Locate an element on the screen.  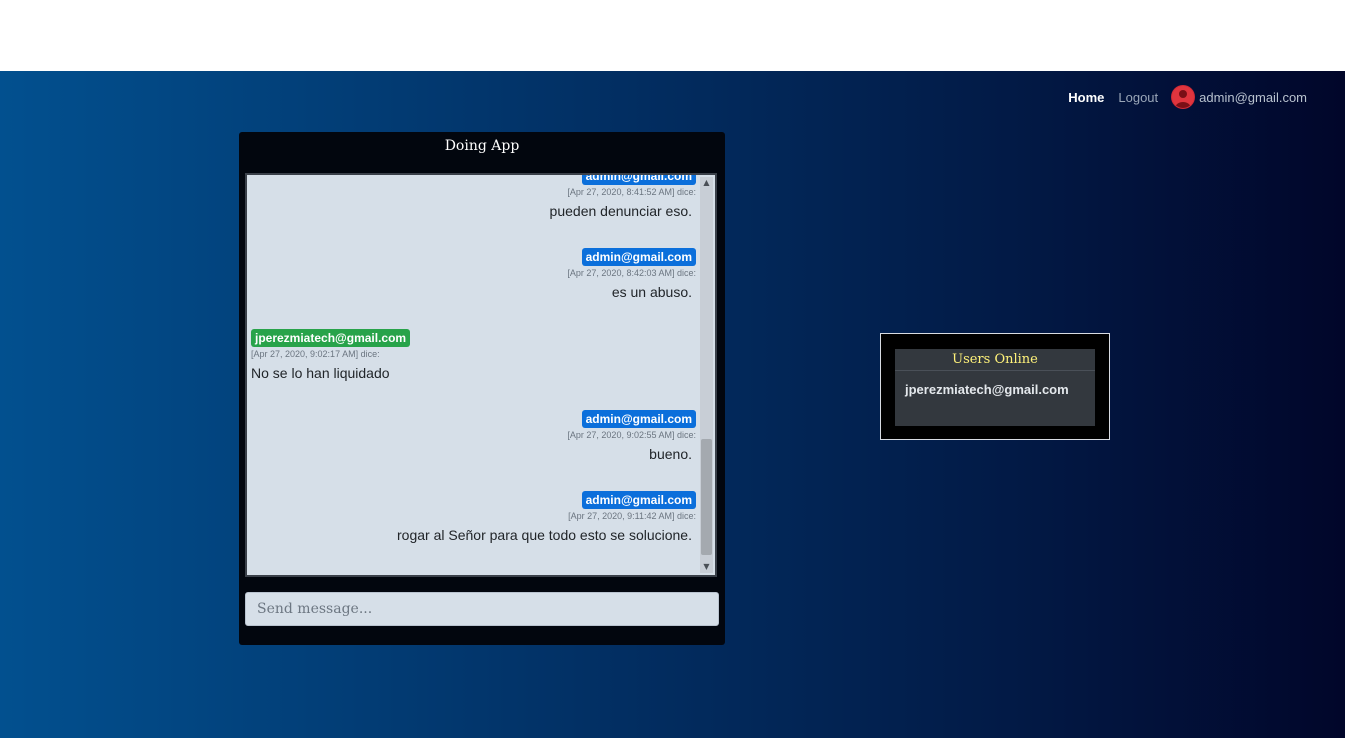
top-nav: Home Logout admin@gmail.com is located at coordinates (1187, 97).